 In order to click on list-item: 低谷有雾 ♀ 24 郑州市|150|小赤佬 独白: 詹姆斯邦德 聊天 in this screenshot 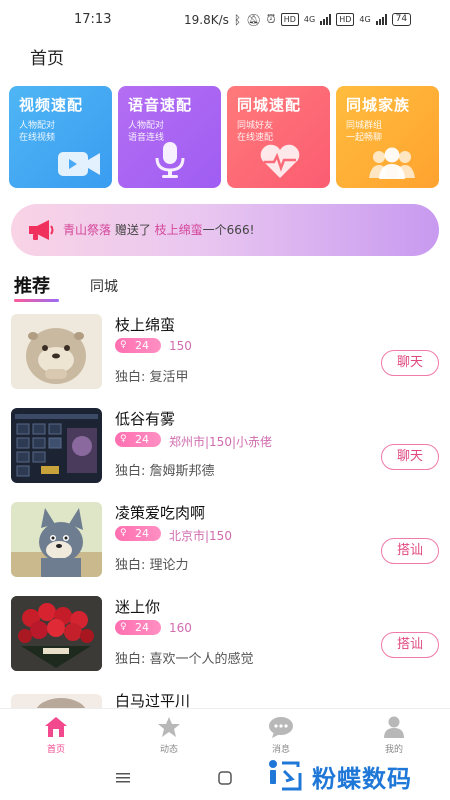, I will do `click(225, 445)`.